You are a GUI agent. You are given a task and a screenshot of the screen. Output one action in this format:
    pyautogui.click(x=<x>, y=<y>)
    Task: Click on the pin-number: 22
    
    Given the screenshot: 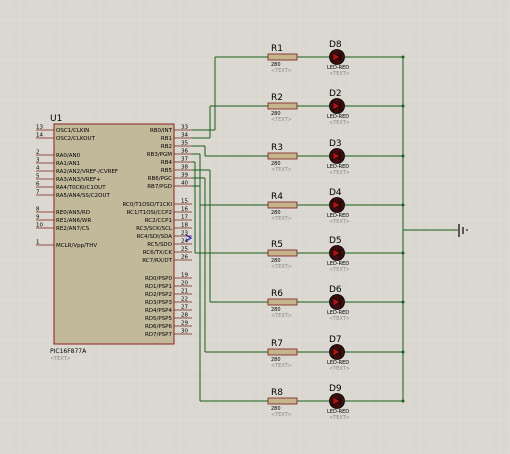 What is the action you would take?
    pyautogui.click(x=184, y=300)
    